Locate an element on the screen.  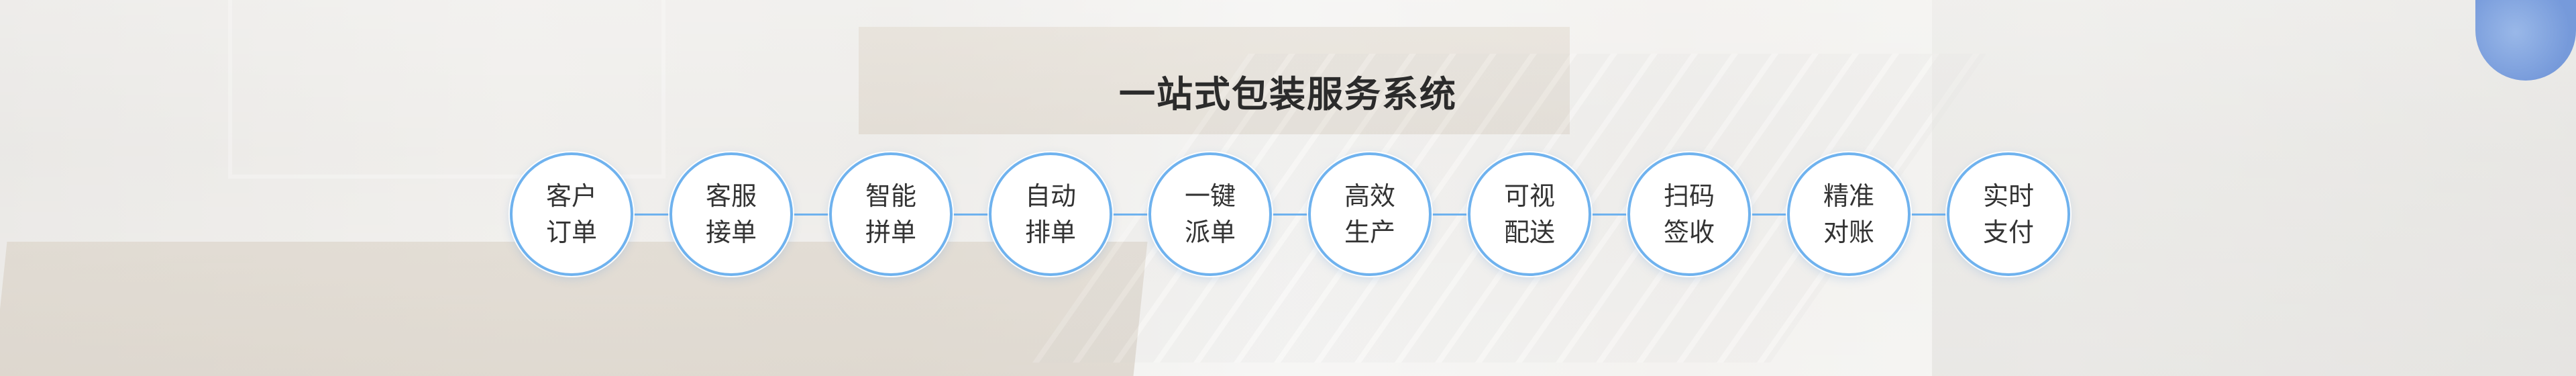
step-label: 客服 接单 is located at coordinates (731, 214).